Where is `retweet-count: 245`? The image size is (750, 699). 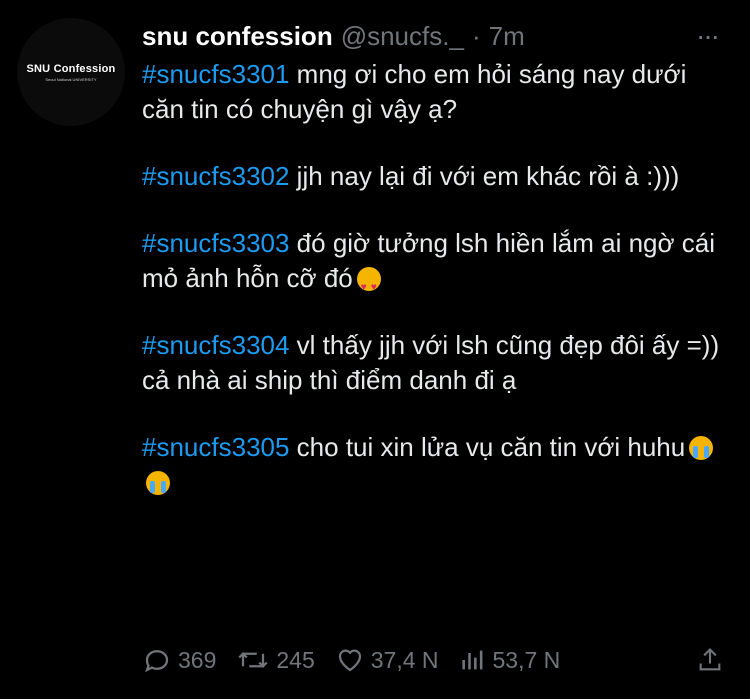
retweet-count: 245 is located at coordinates (295, 659).